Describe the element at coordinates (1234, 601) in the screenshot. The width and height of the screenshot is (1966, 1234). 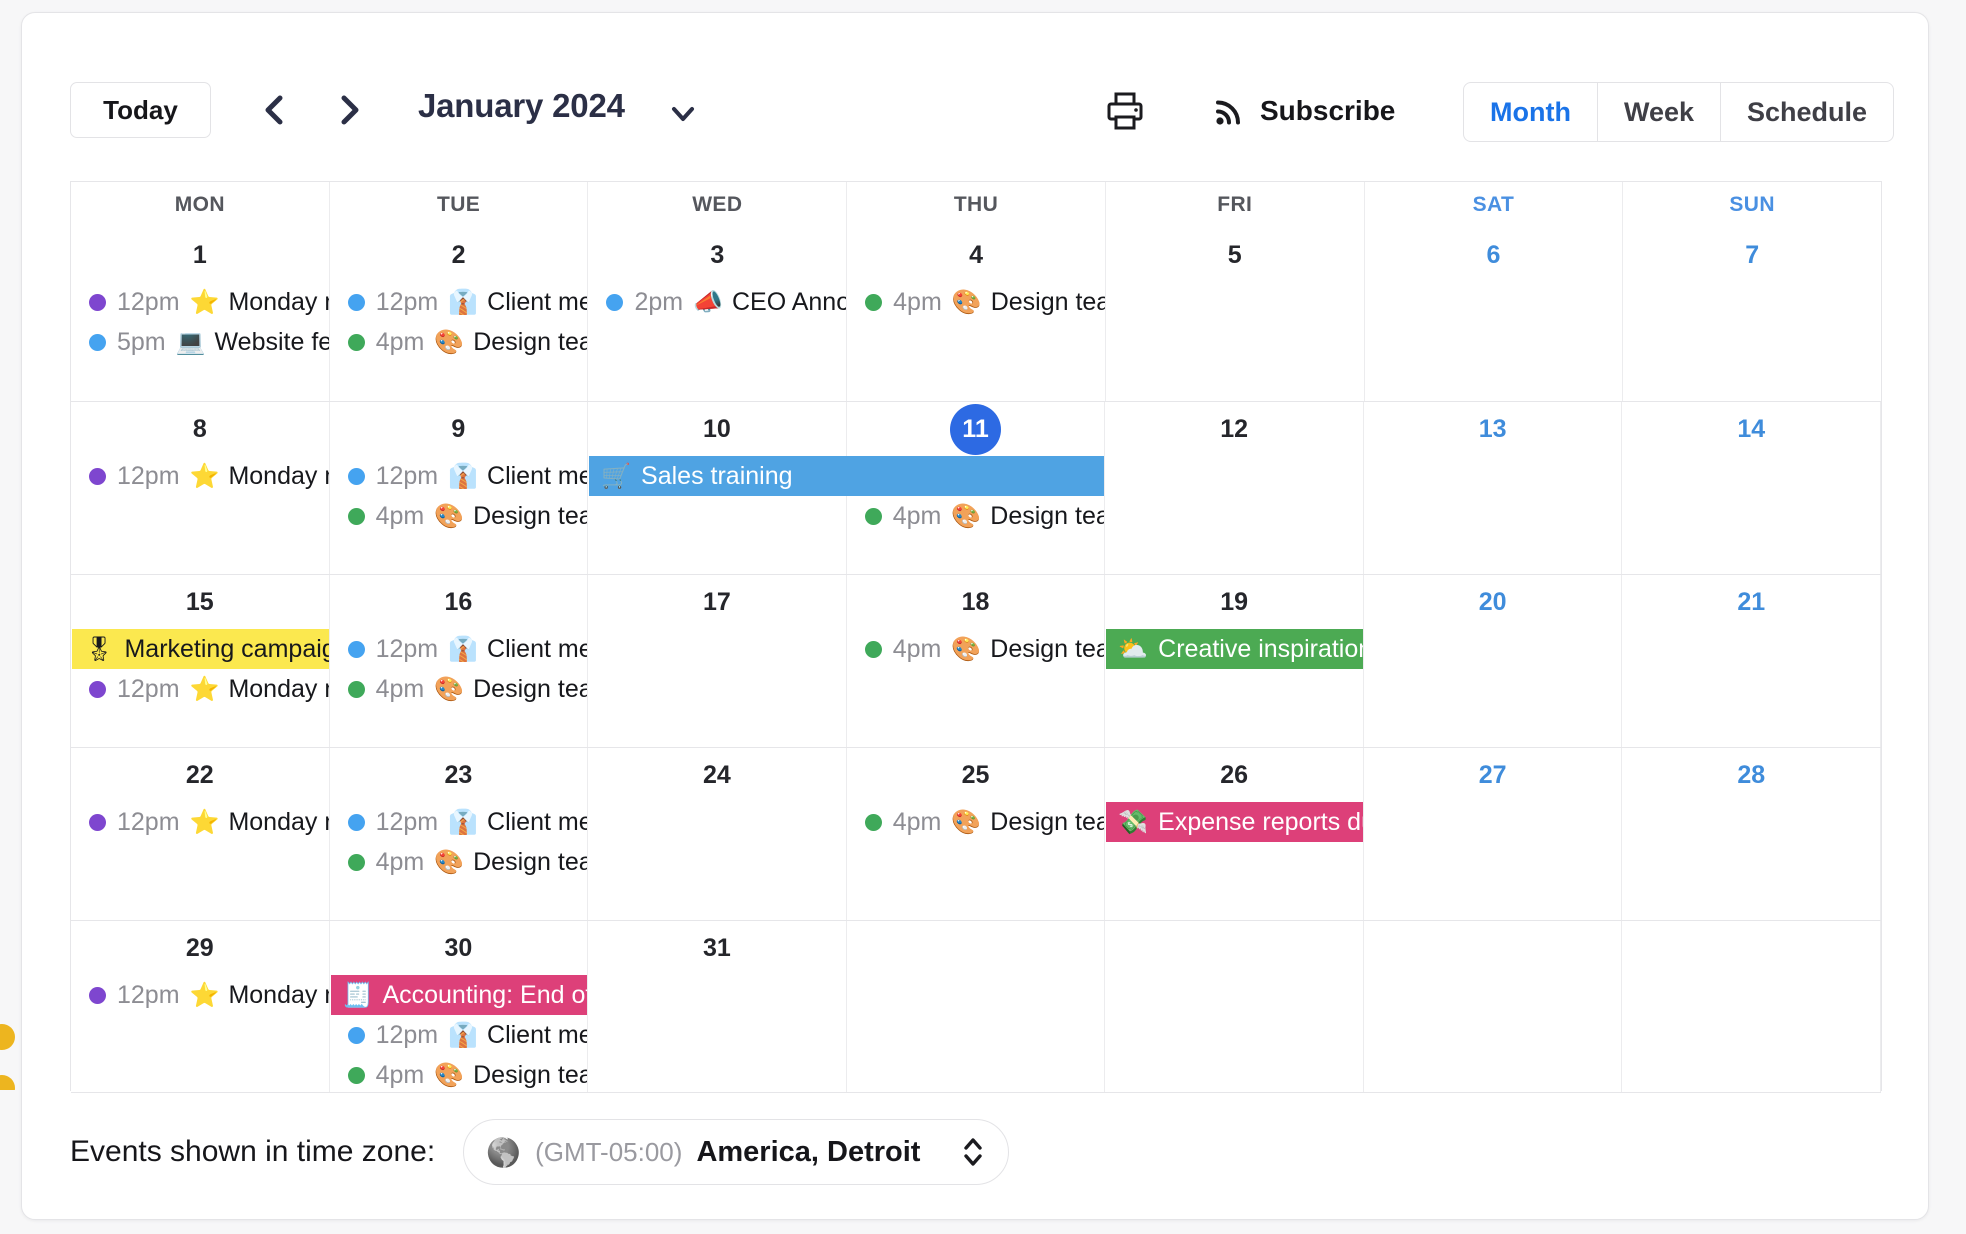
I see `day-number: 19` at that location.